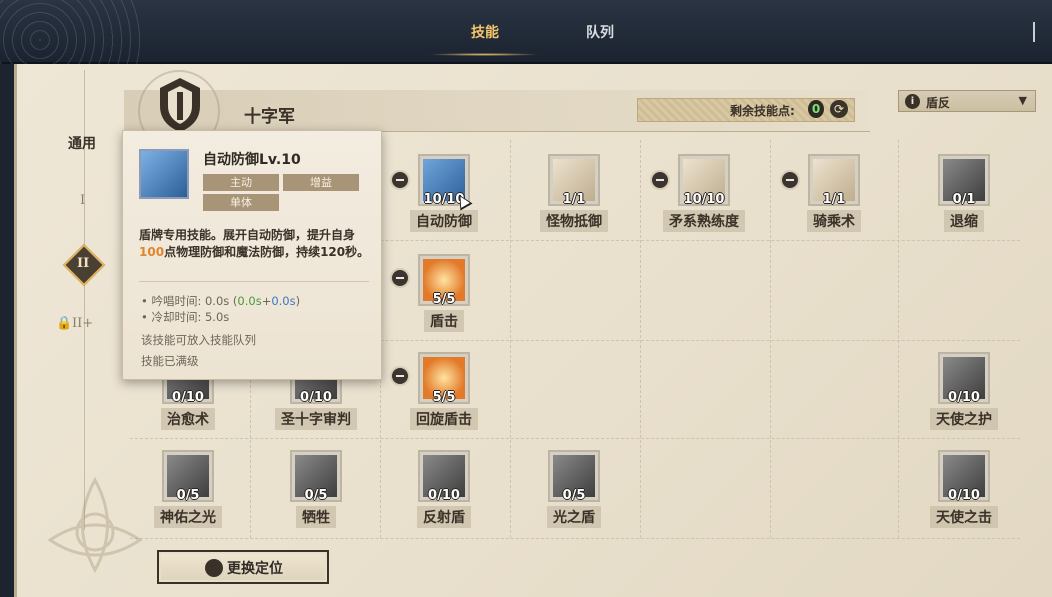  Describe the element at coordinates (574, 517) in the screenshot. I see `skill-name: 光之盾` at that location.